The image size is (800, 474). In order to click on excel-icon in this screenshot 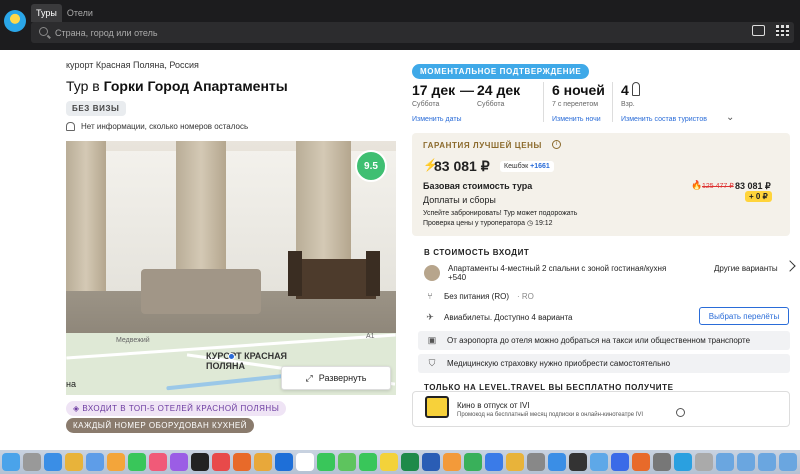, I will do `click(410, 462)`.